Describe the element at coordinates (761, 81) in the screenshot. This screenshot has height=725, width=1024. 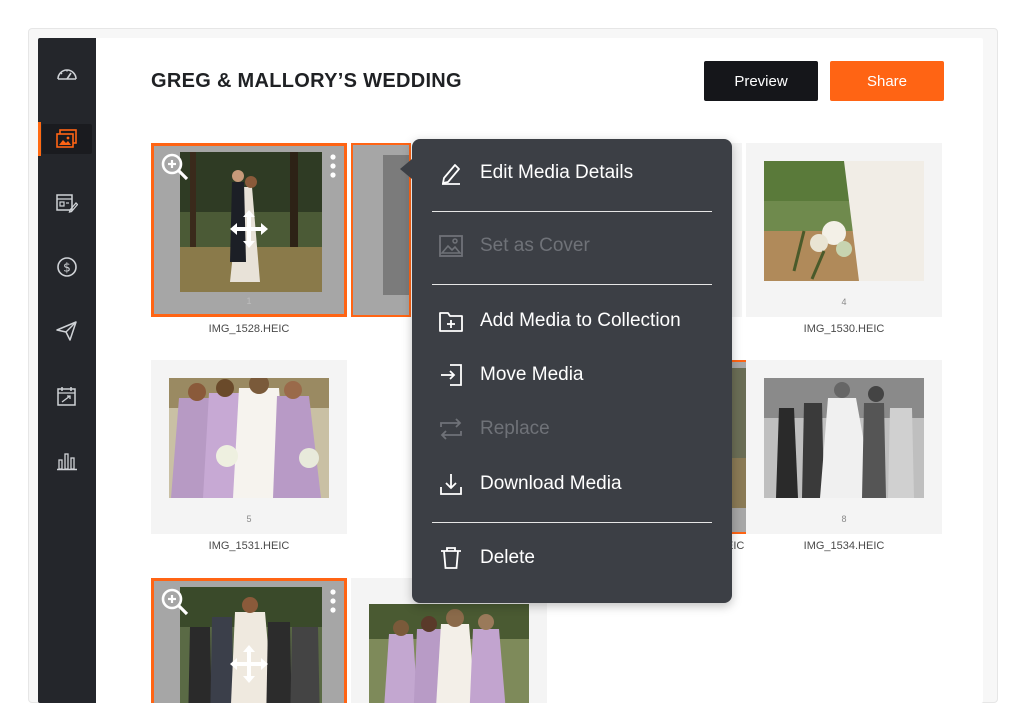
I see `preview-button: Preview` at that location.